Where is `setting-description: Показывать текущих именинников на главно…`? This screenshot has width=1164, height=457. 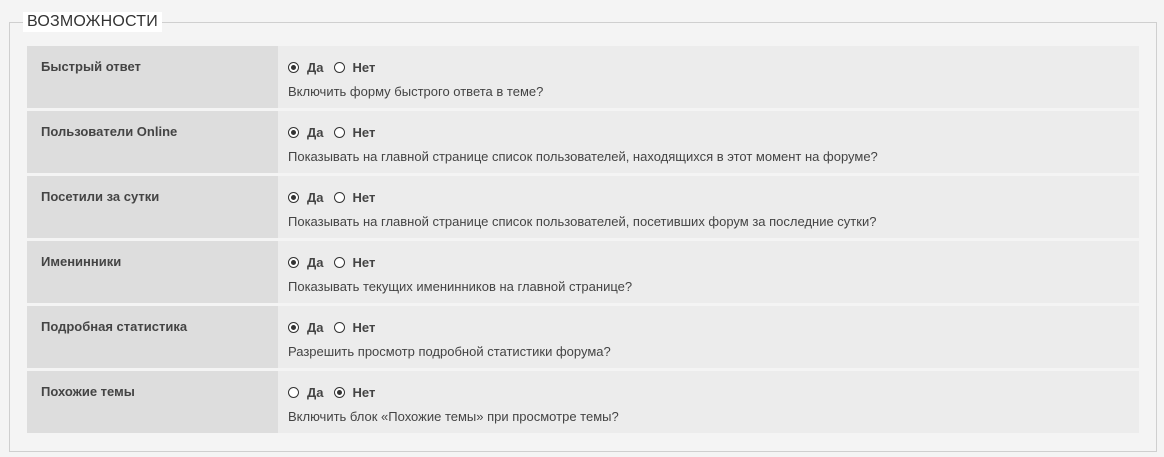 setting-description: Показывать текущих именинников на главно… is located at coordinates (460, 286).